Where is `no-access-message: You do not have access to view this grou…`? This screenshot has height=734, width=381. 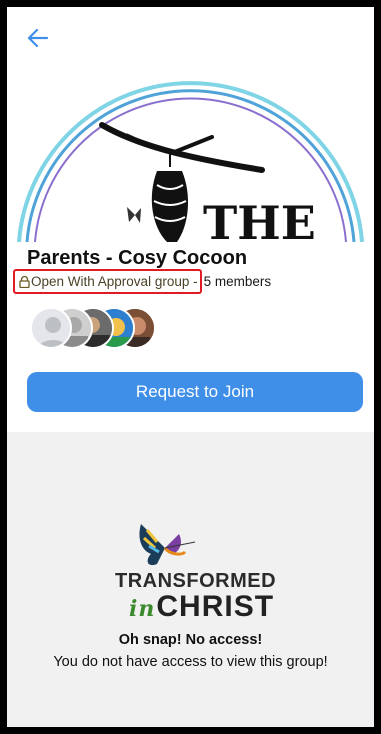
no-access-message: You do not have access to view this grou… is located at coordinates (190, 662).